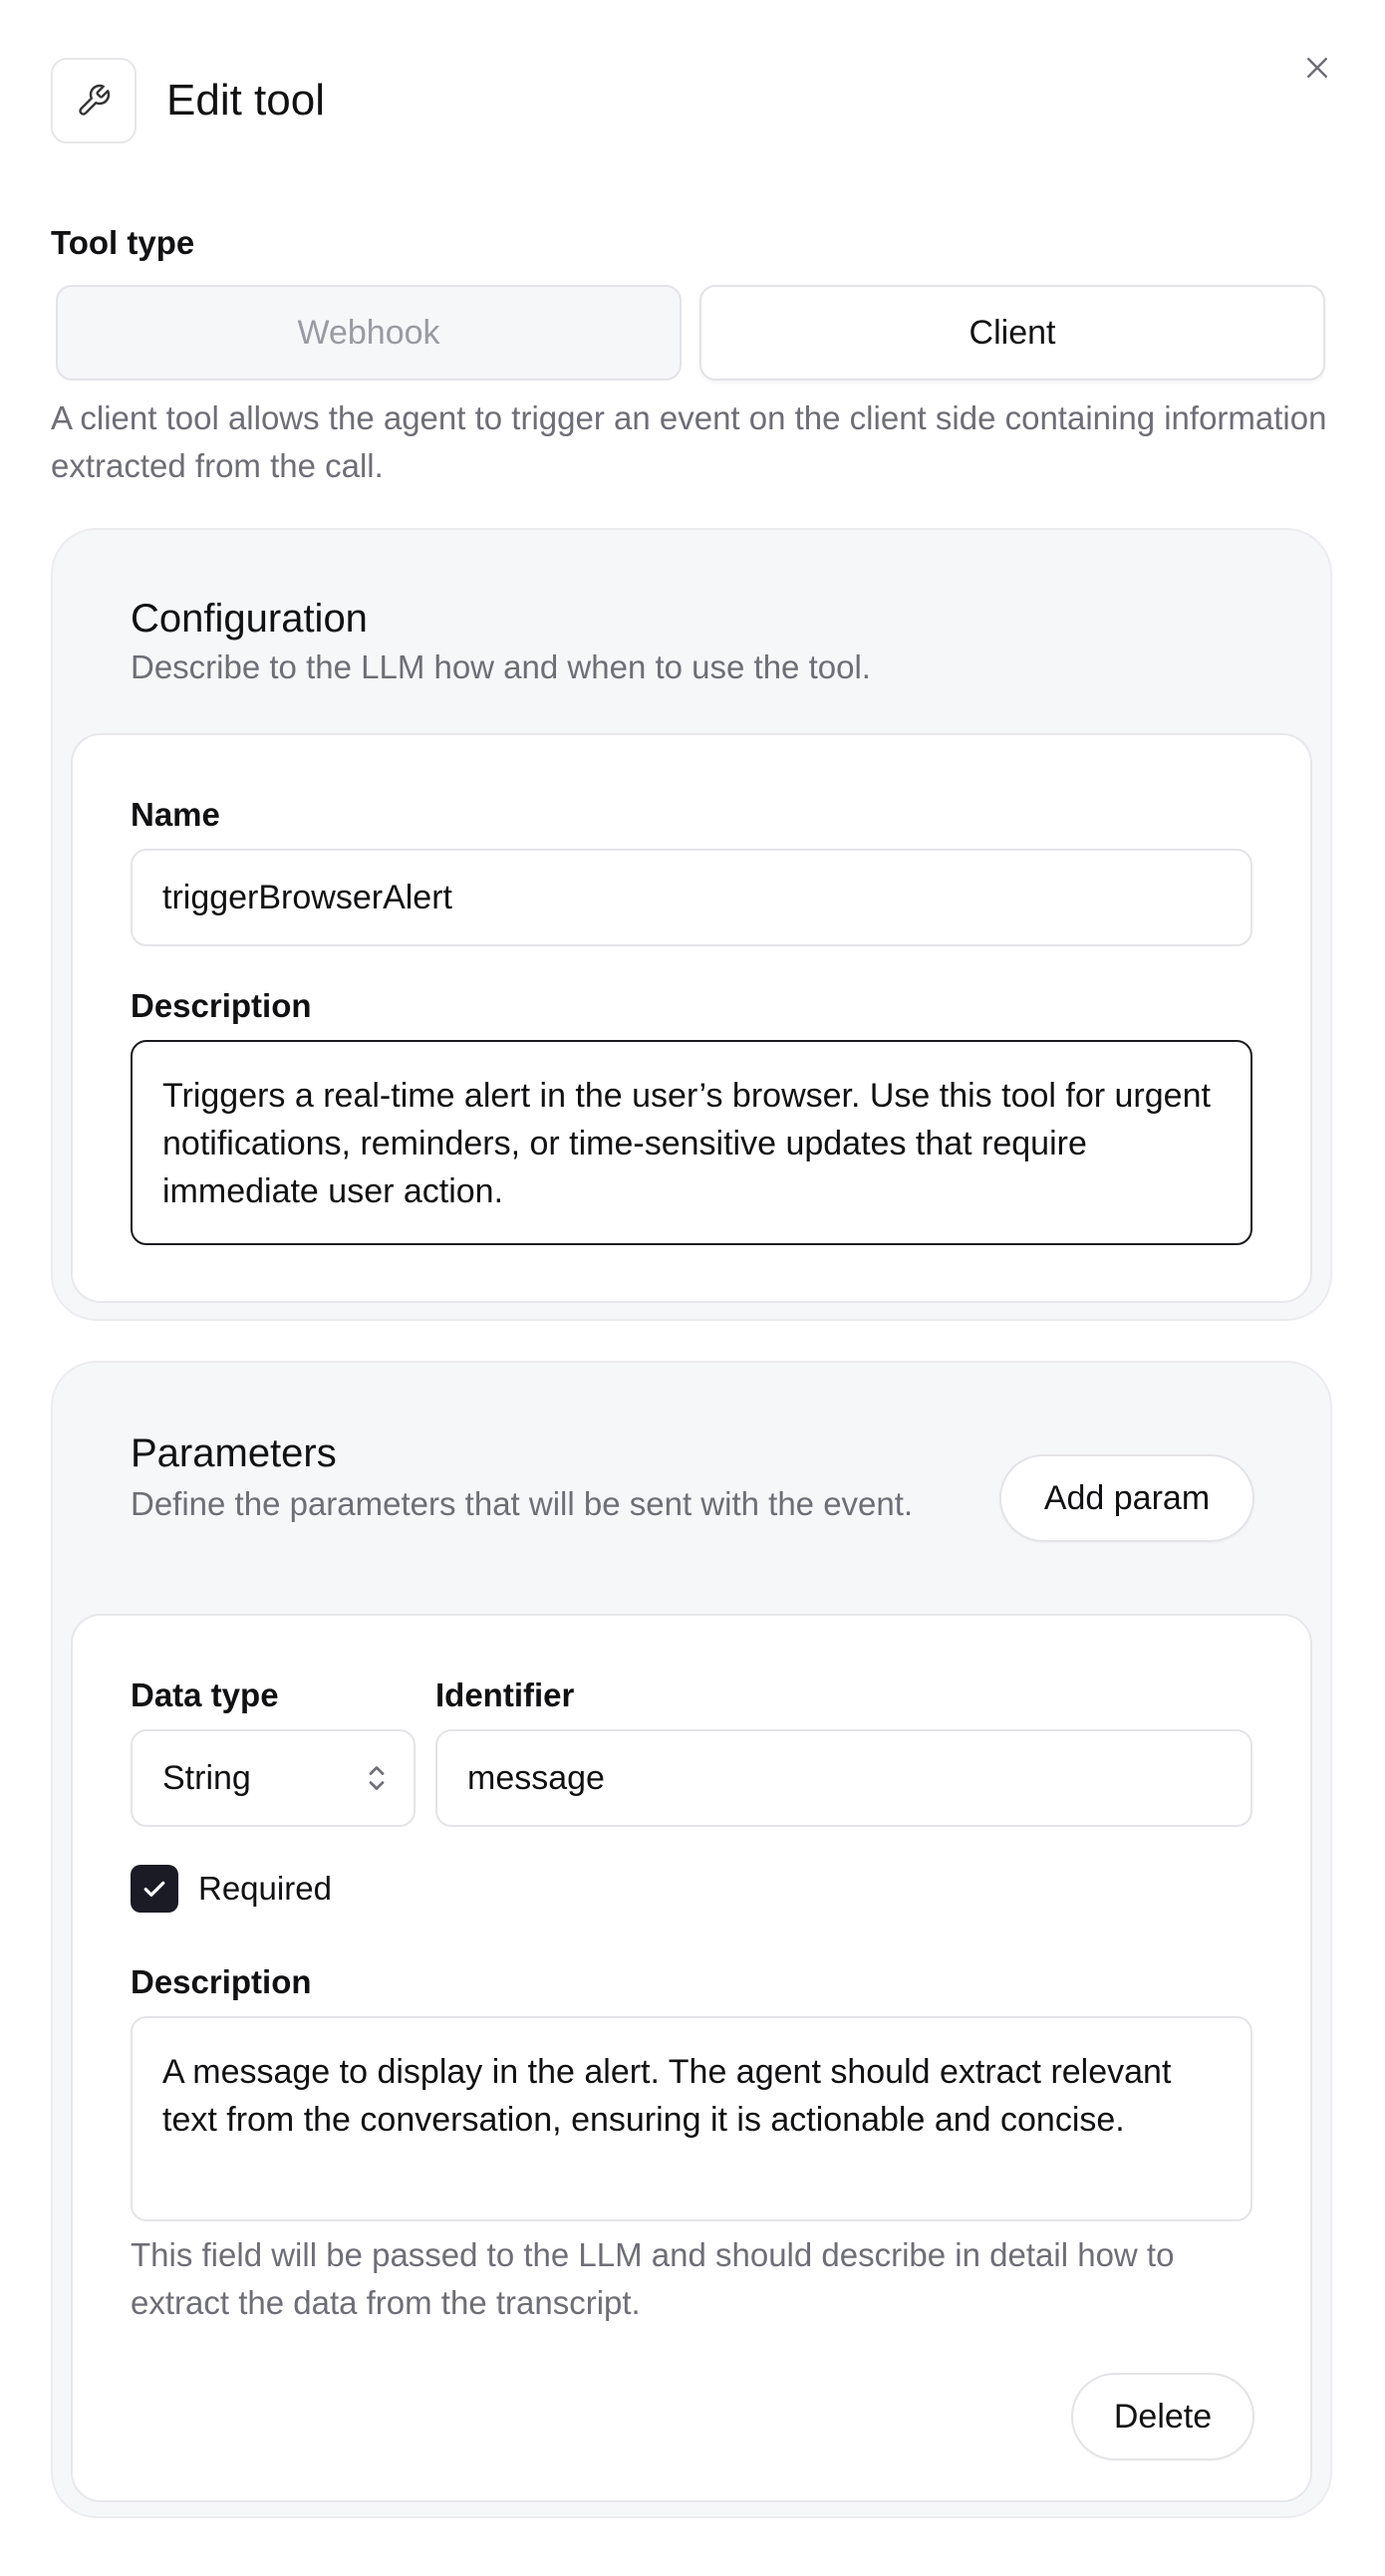  I want to click on chevron-up-down-icon, so click(377, 1778).